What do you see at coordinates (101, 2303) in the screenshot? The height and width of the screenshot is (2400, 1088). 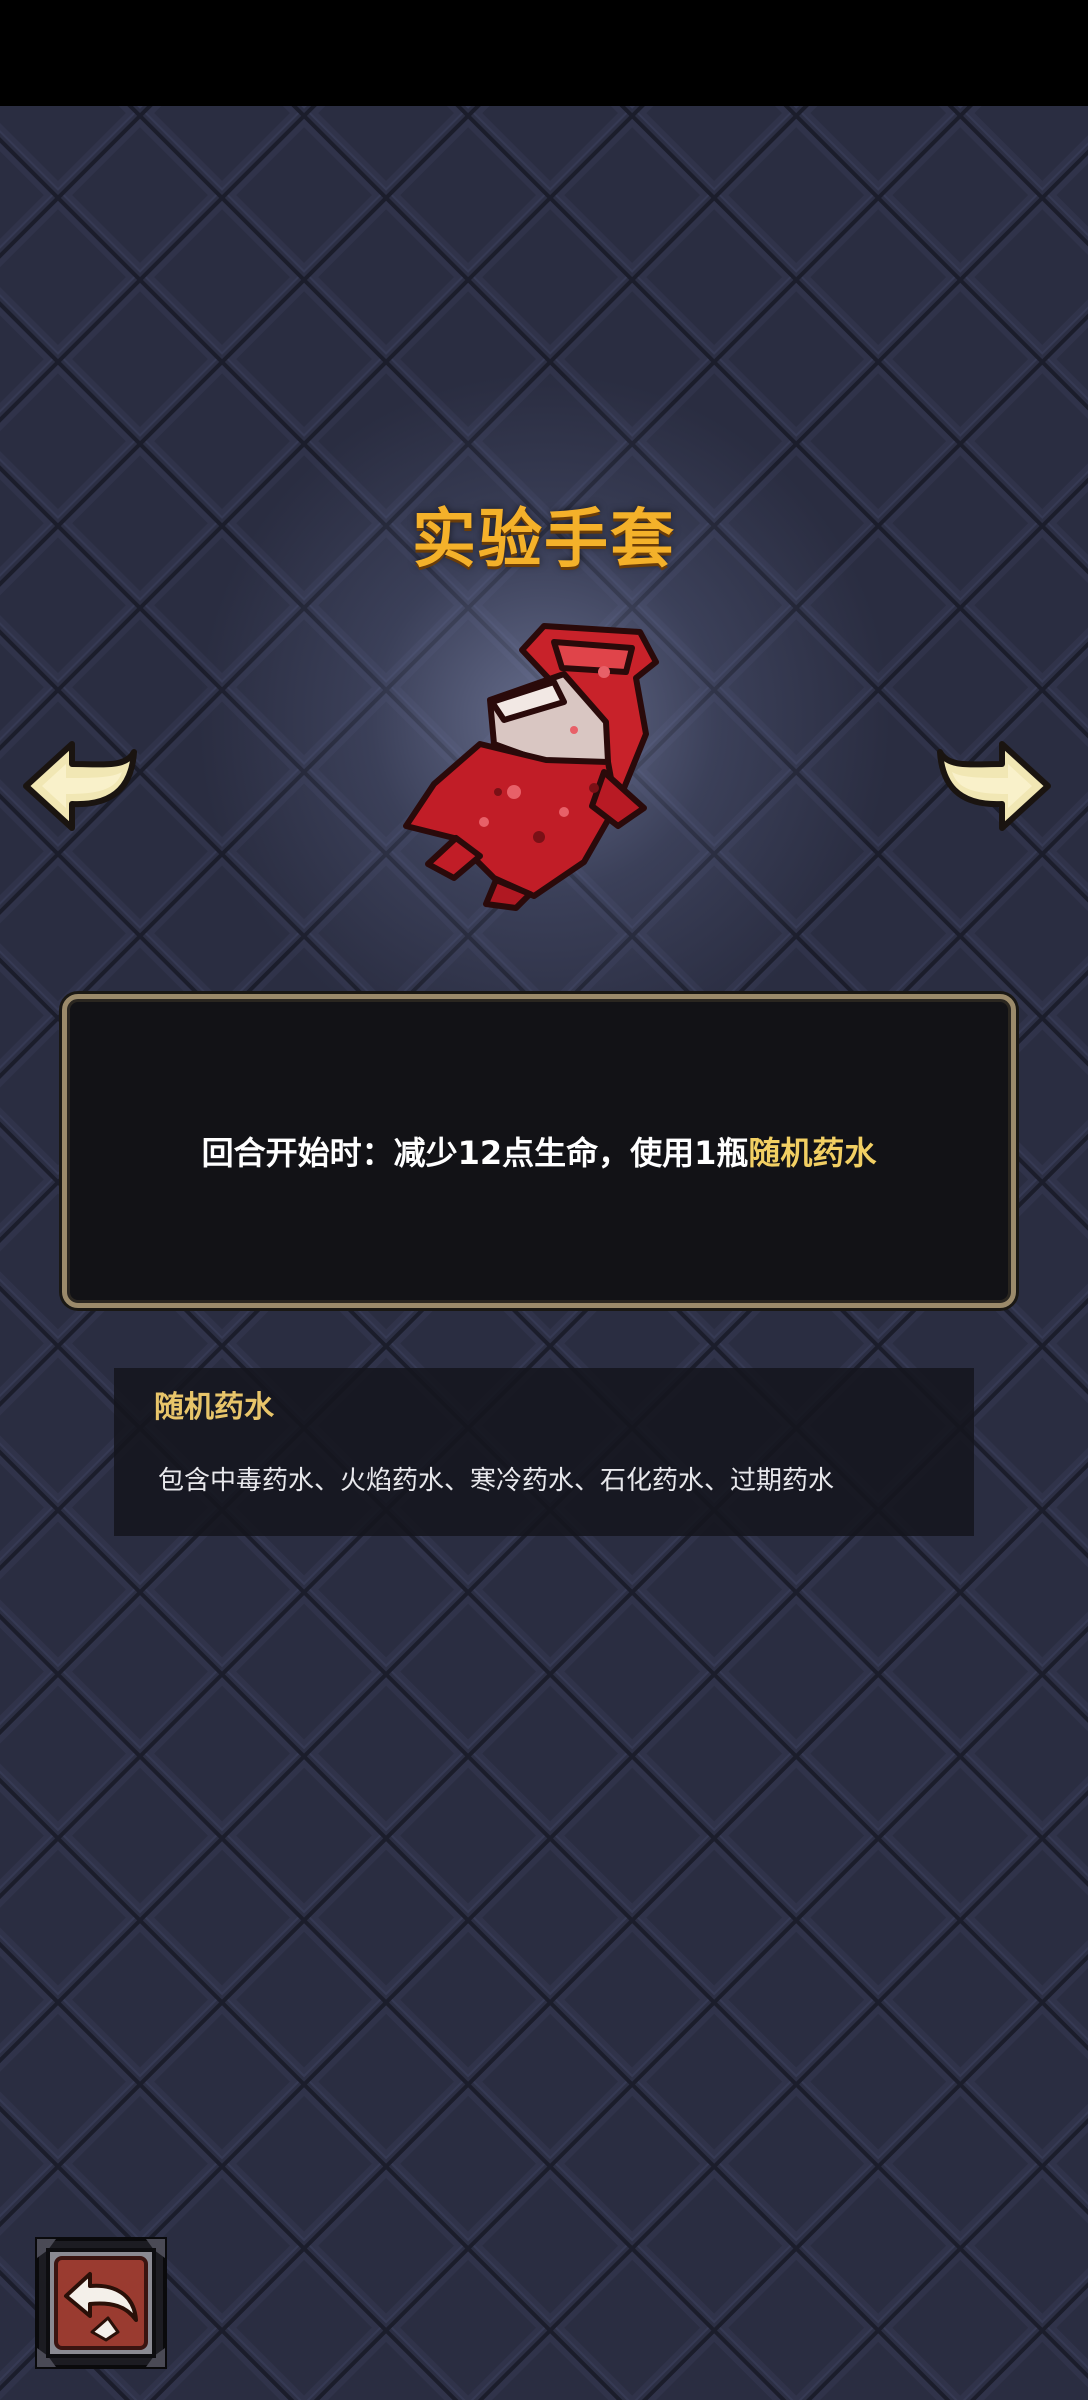 I see `back-button` at bounding box center [101, 2303].